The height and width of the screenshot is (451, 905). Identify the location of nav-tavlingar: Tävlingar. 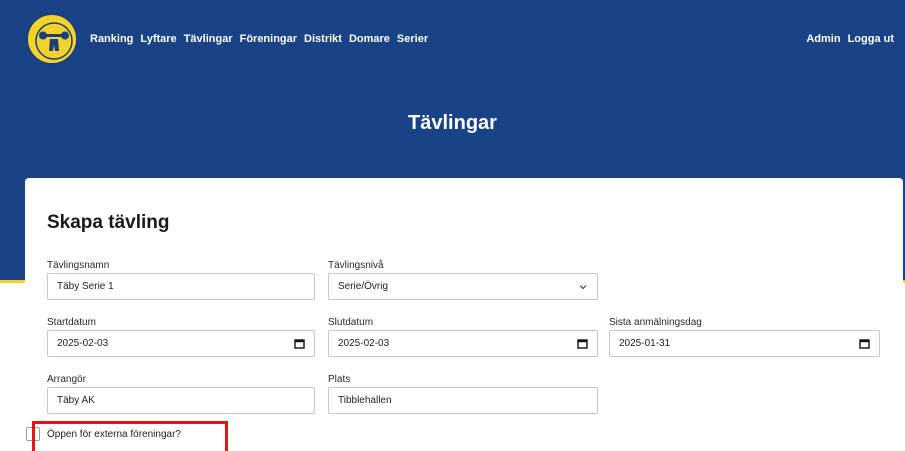
(208, 39).